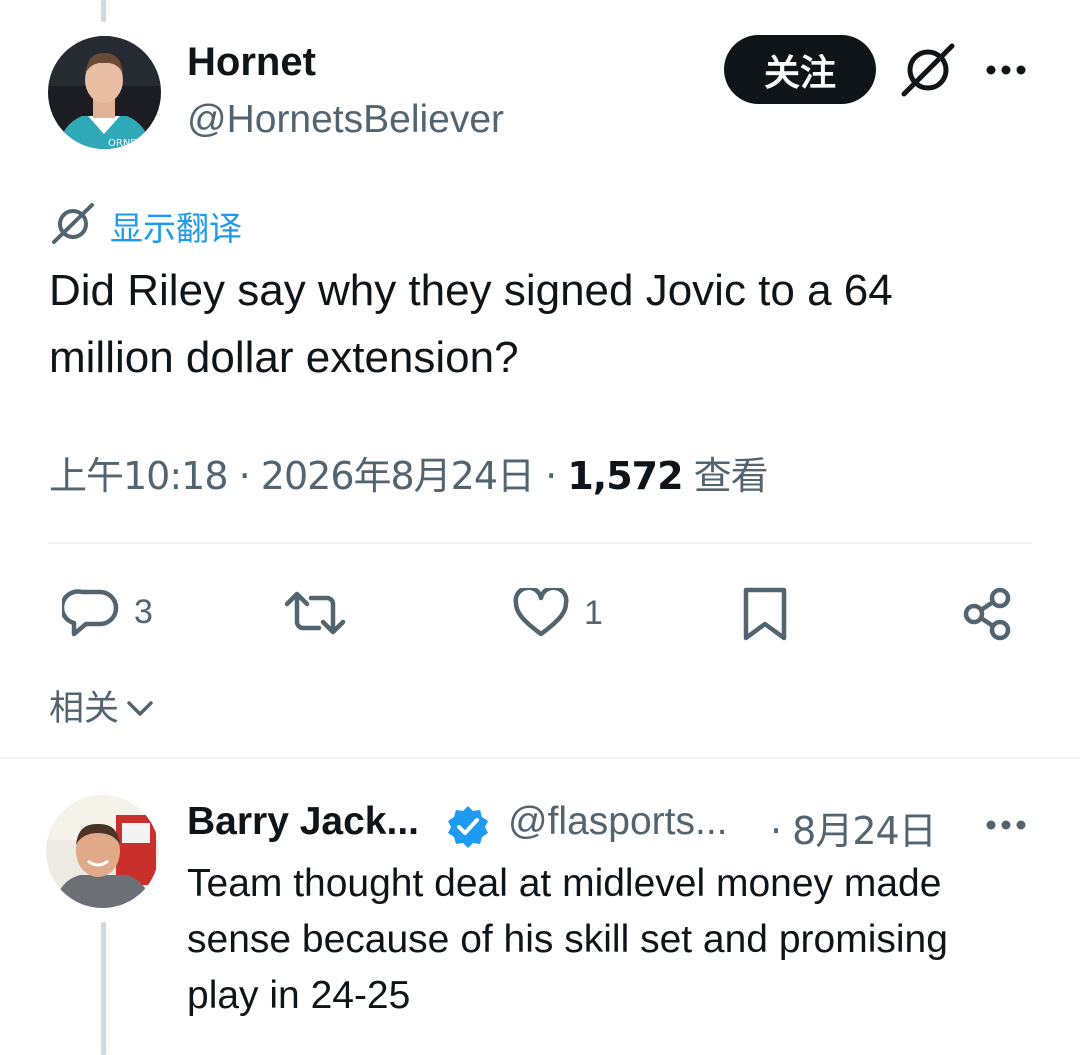  What do you see at coordinates (398, 476) in the screenshot?
I see `tweet-date: 2026年8月24日` at bounding box center [398, 476].